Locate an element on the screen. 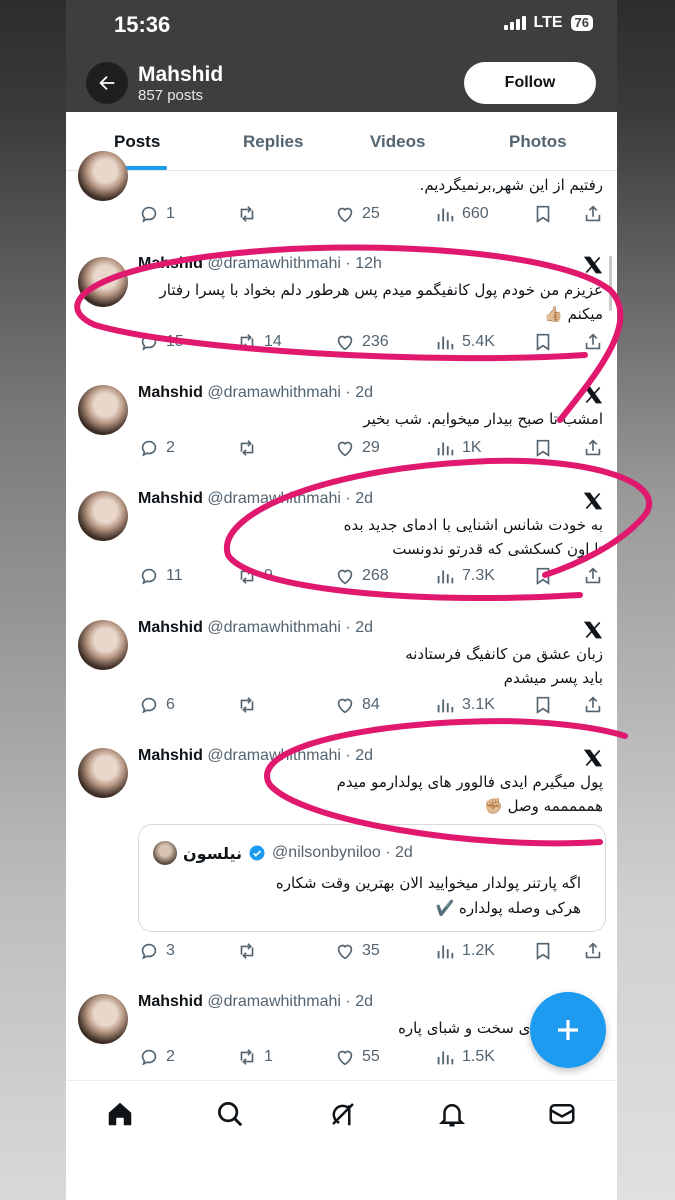  reply-button: 6 is located at coordinates (156, 705).